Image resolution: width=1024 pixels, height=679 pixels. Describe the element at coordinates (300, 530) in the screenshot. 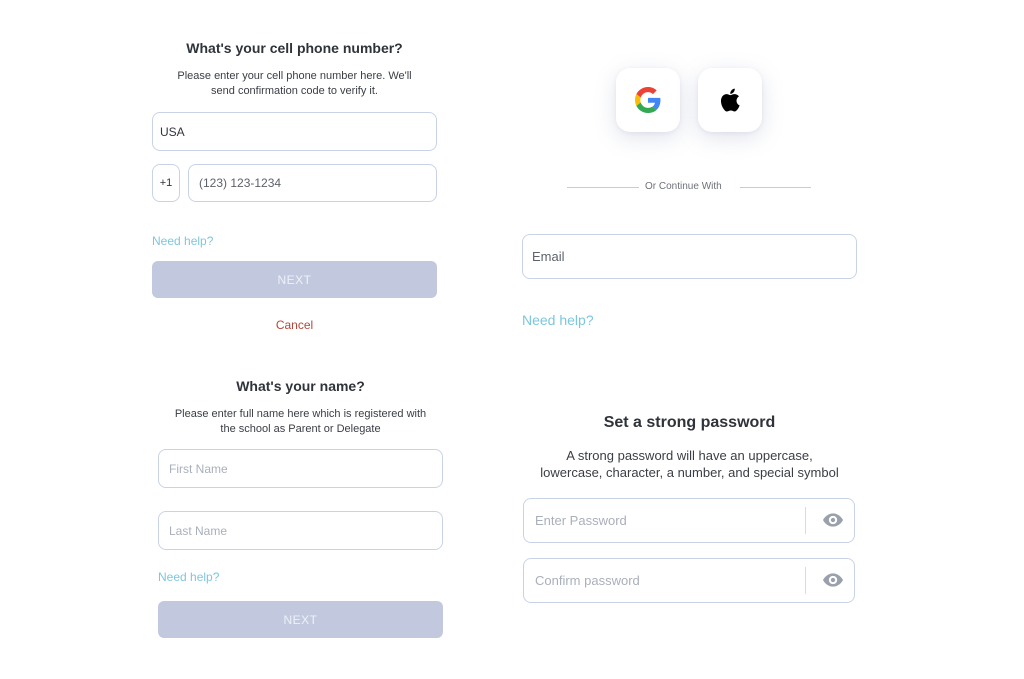

I see `last-name-input: Last Name` at that location.